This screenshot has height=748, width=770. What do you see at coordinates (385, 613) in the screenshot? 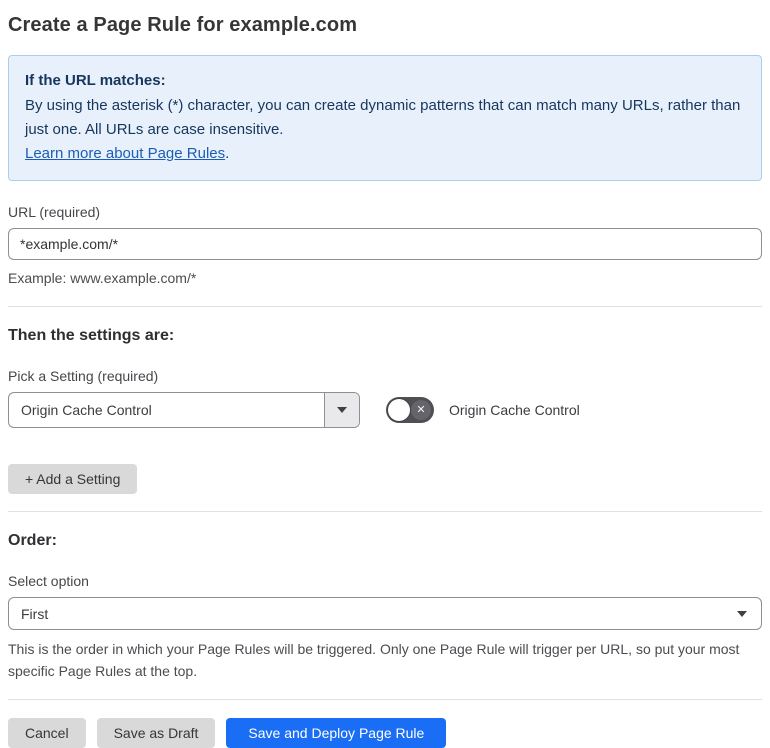
I see `order-select: First` at bounding box center [385, 613].